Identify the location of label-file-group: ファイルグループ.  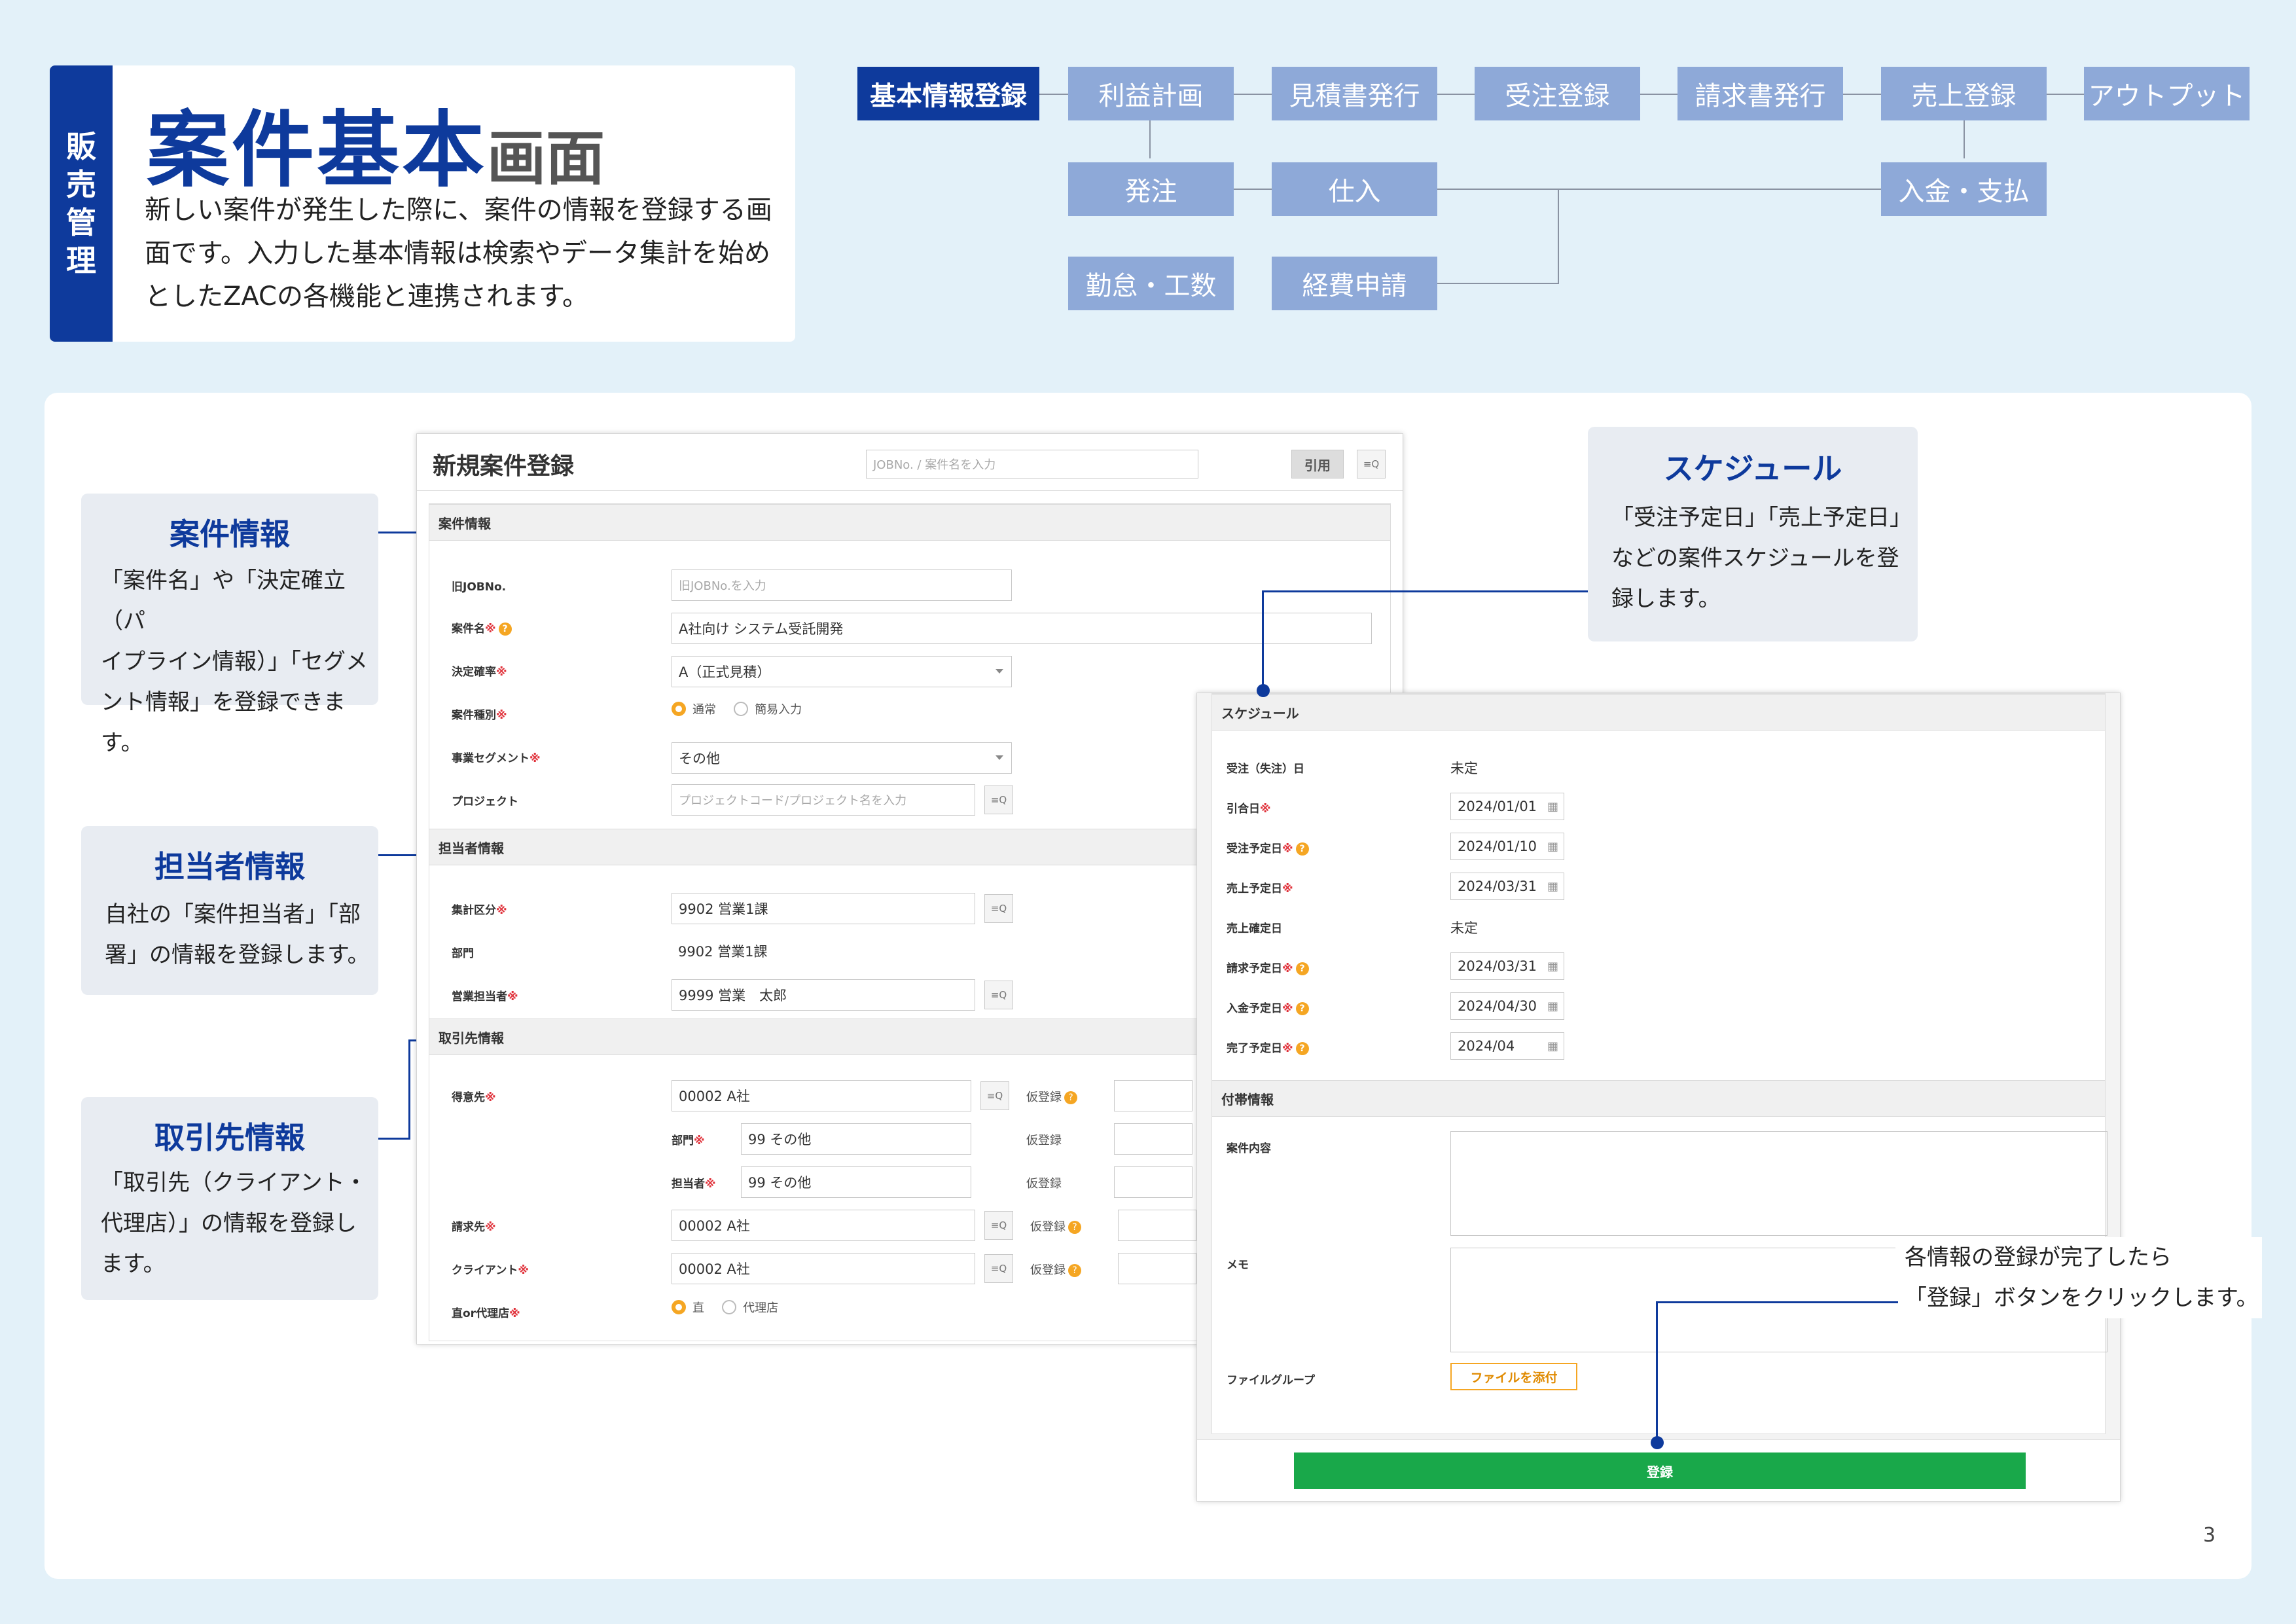
(1271, 1380).